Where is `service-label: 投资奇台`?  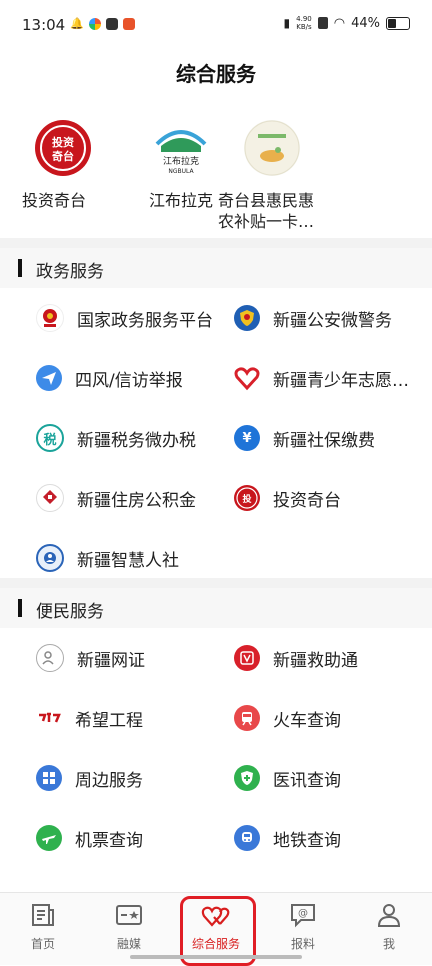
service-label: 投资奇台 is located at coordinates (307, 500).